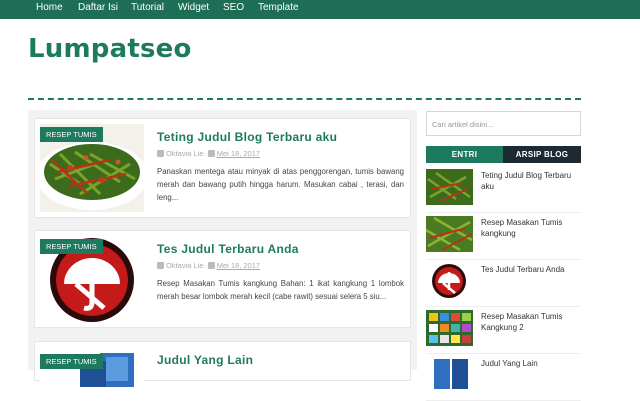 Image resolution: width=640 pixels, height=401 pixels. Describe the element at coordinates (531, 228) in the screenshot. I see `sidebar-post-title: Resep Masakan Tumis kangkung` at that location.